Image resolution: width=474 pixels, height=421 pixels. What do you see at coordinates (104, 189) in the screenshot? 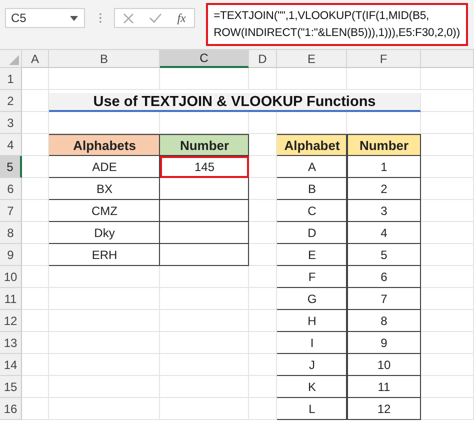
I see `table-cell: BX` at bounding box center [104, 189].